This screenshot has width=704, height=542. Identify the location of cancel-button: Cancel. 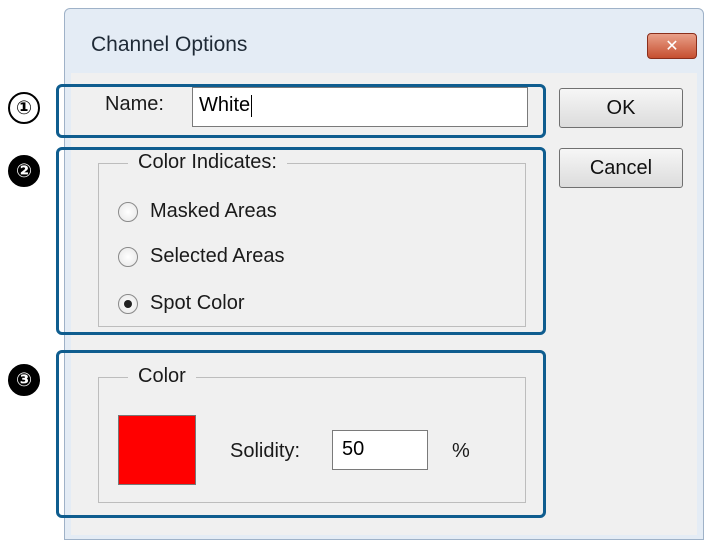
(621, 168).